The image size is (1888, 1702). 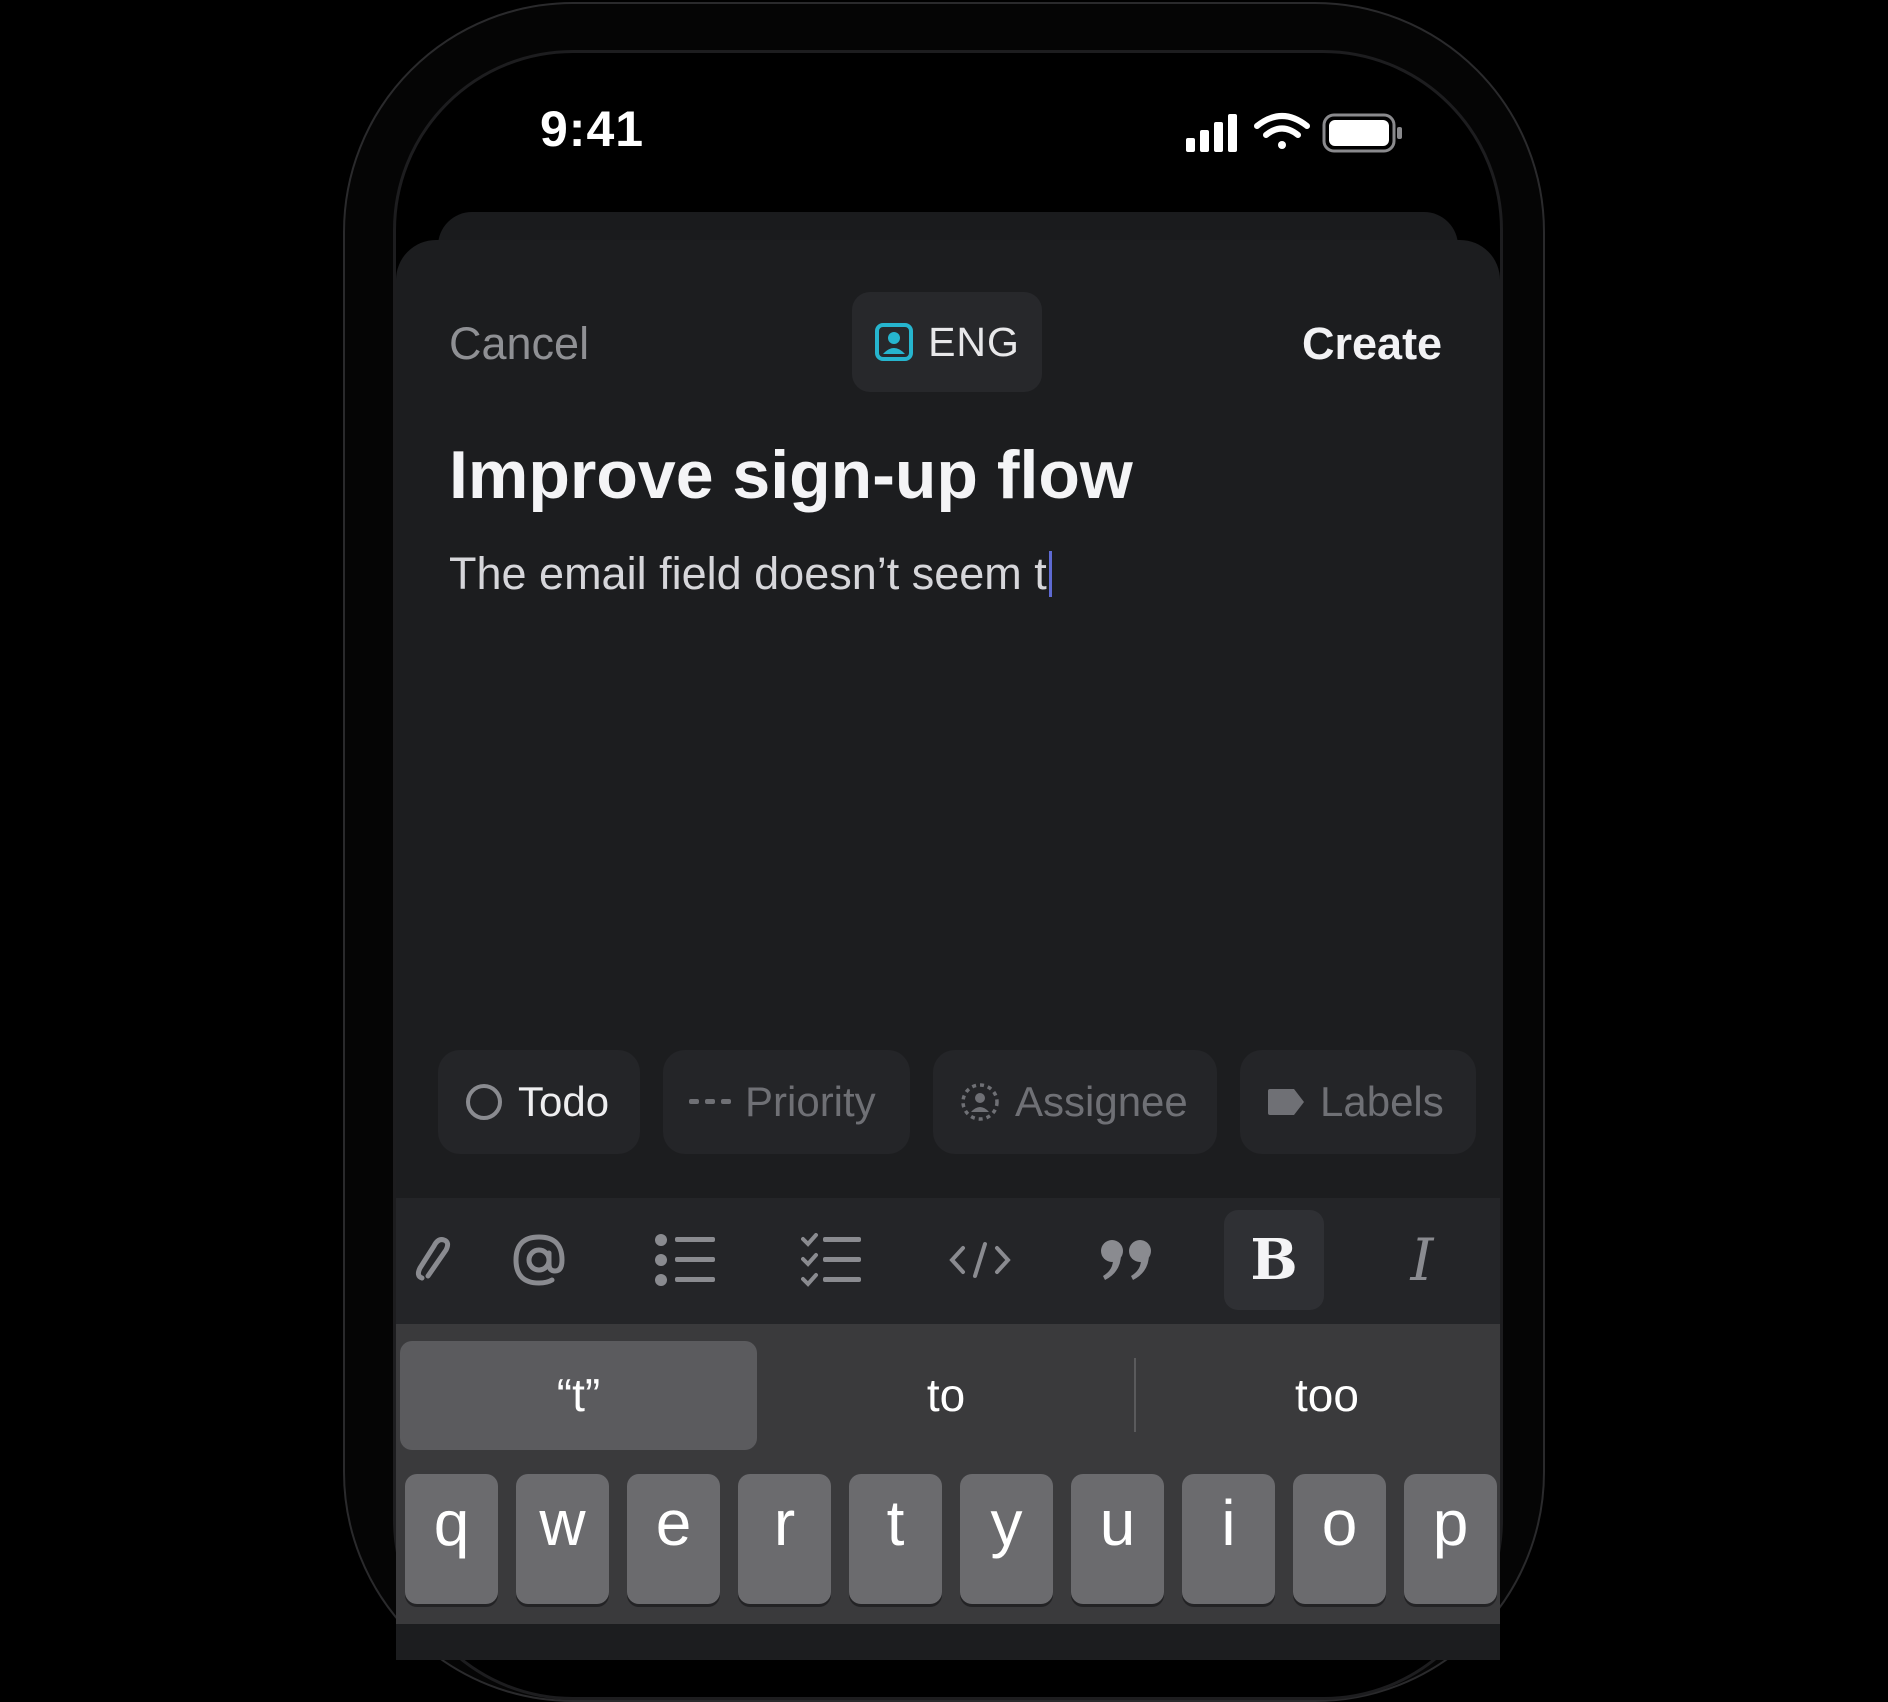 I want to click on status-label: Todo, so click(x=564, y=1101).